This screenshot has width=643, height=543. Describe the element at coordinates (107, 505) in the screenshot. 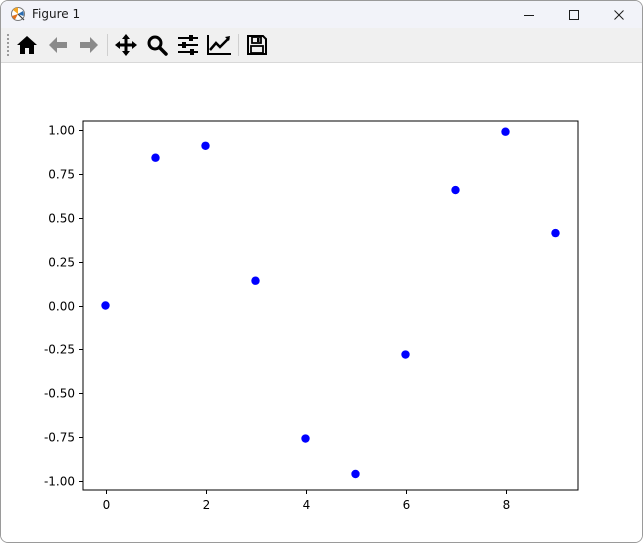

I see `x-tick-label: 0` at that location.